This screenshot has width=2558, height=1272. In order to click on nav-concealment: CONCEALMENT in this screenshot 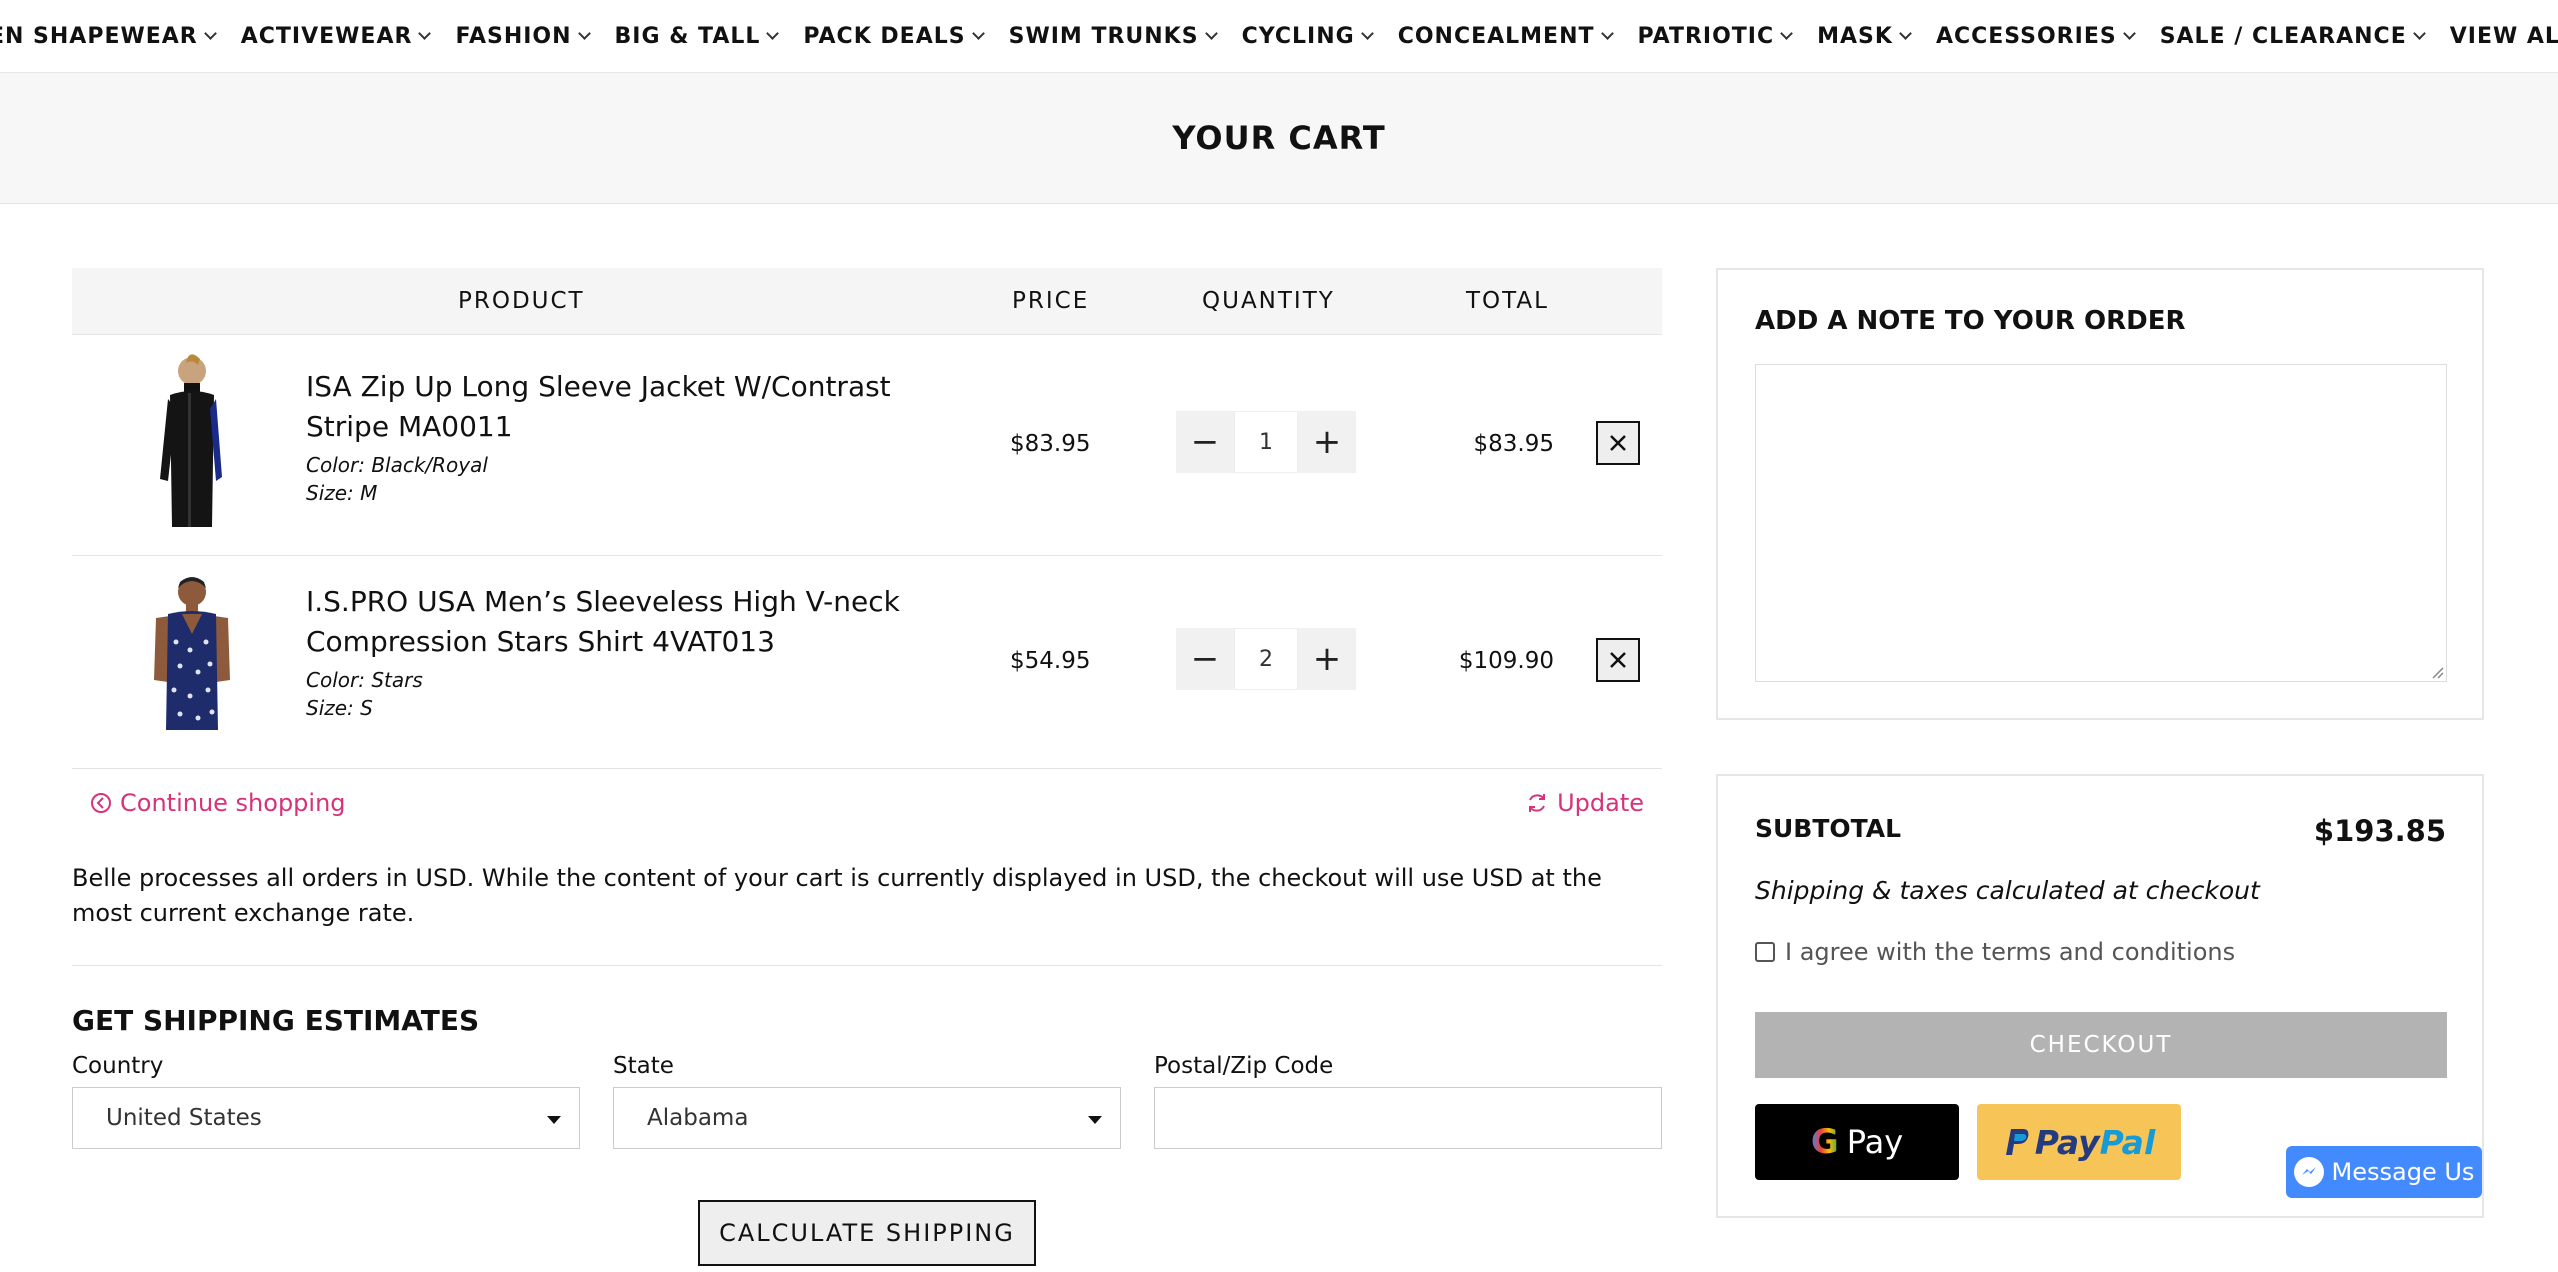, I will do `click(1505, 36)`.